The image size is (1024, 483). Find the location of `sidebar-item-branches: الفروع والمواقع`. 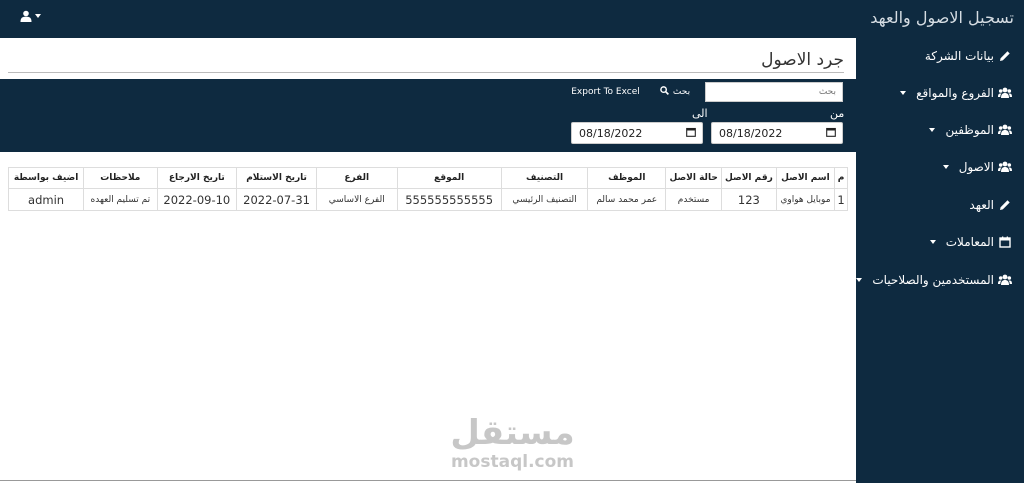

sidebar-item-branches: الفروع والمواقع is located at coordinates (956, 93).